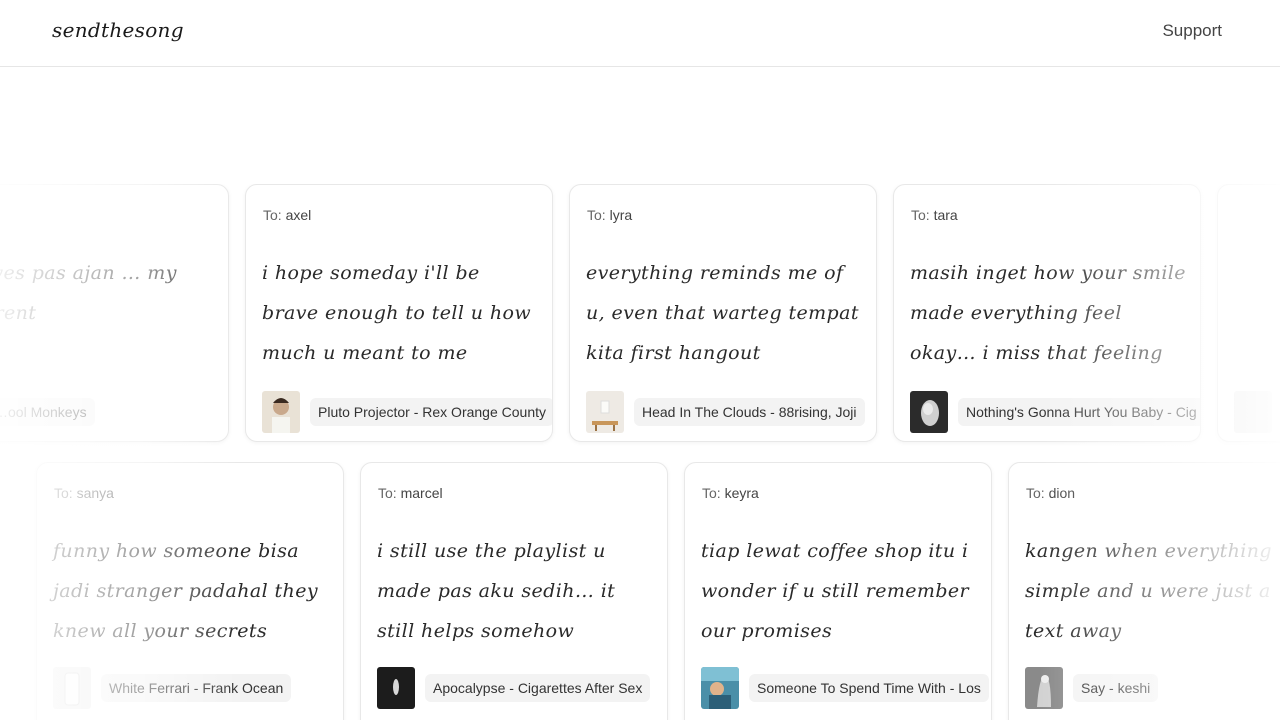  What do you see at coordinates (109, 412) in the screenshot?
I see `song-chip: …ool Monkeys` at bounding box center [109, 412].